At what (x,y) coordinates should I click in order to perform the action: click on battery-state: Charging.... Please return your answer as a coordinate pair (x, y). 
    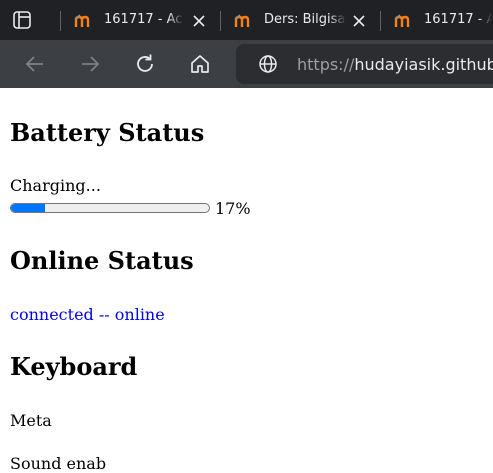
    Looking at the image, I should click on (55, 185).